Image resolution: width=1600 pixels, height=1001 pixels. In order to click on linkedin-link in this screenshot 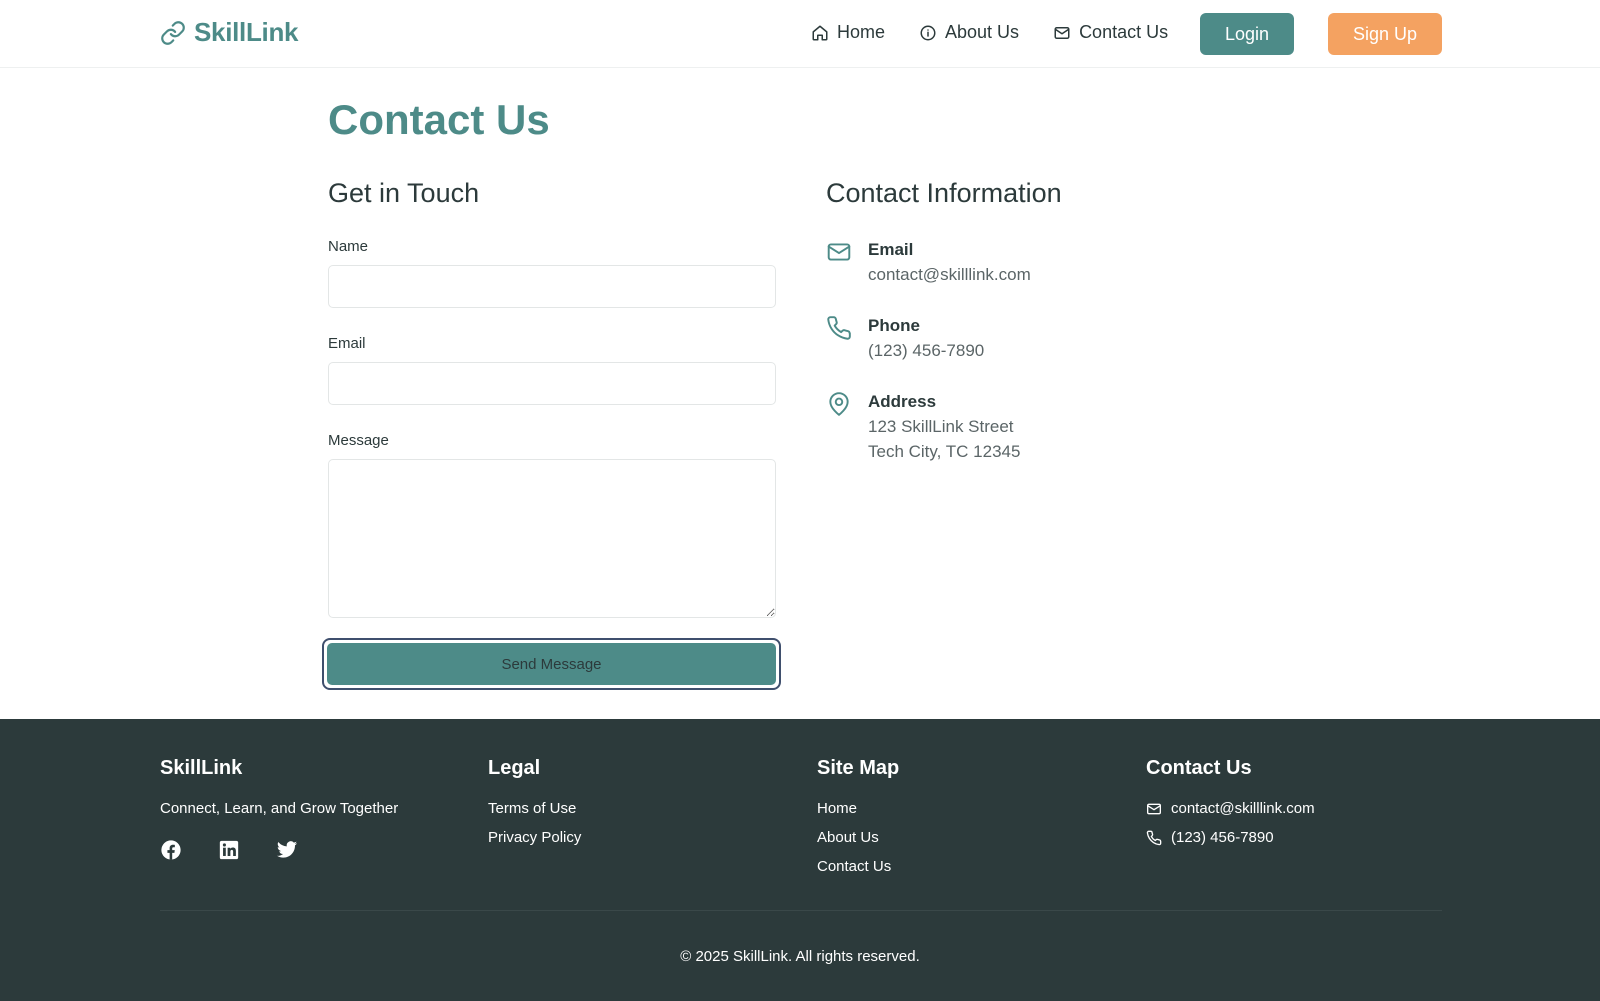, I will do `click(229, 852)`.